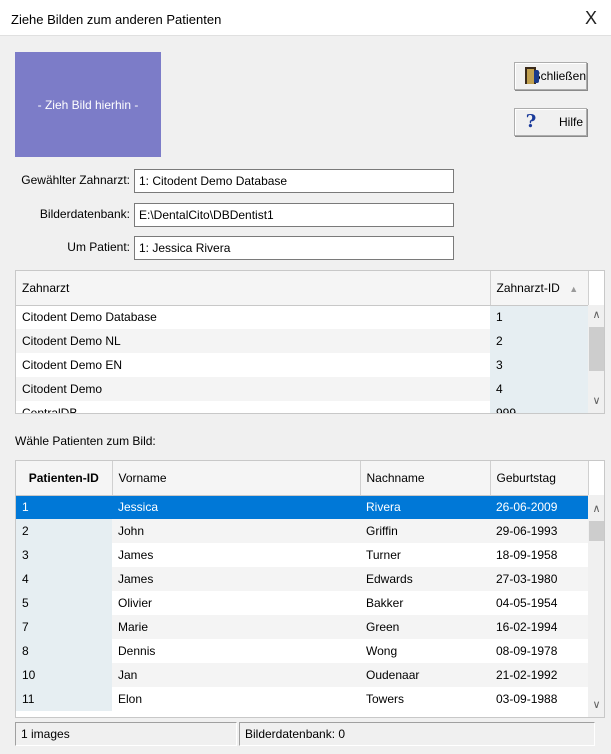  What do you see at coordinates (236, 627) in the screenshot?
I see `firstname-cell: Marie` at bounding box center [236, 627].